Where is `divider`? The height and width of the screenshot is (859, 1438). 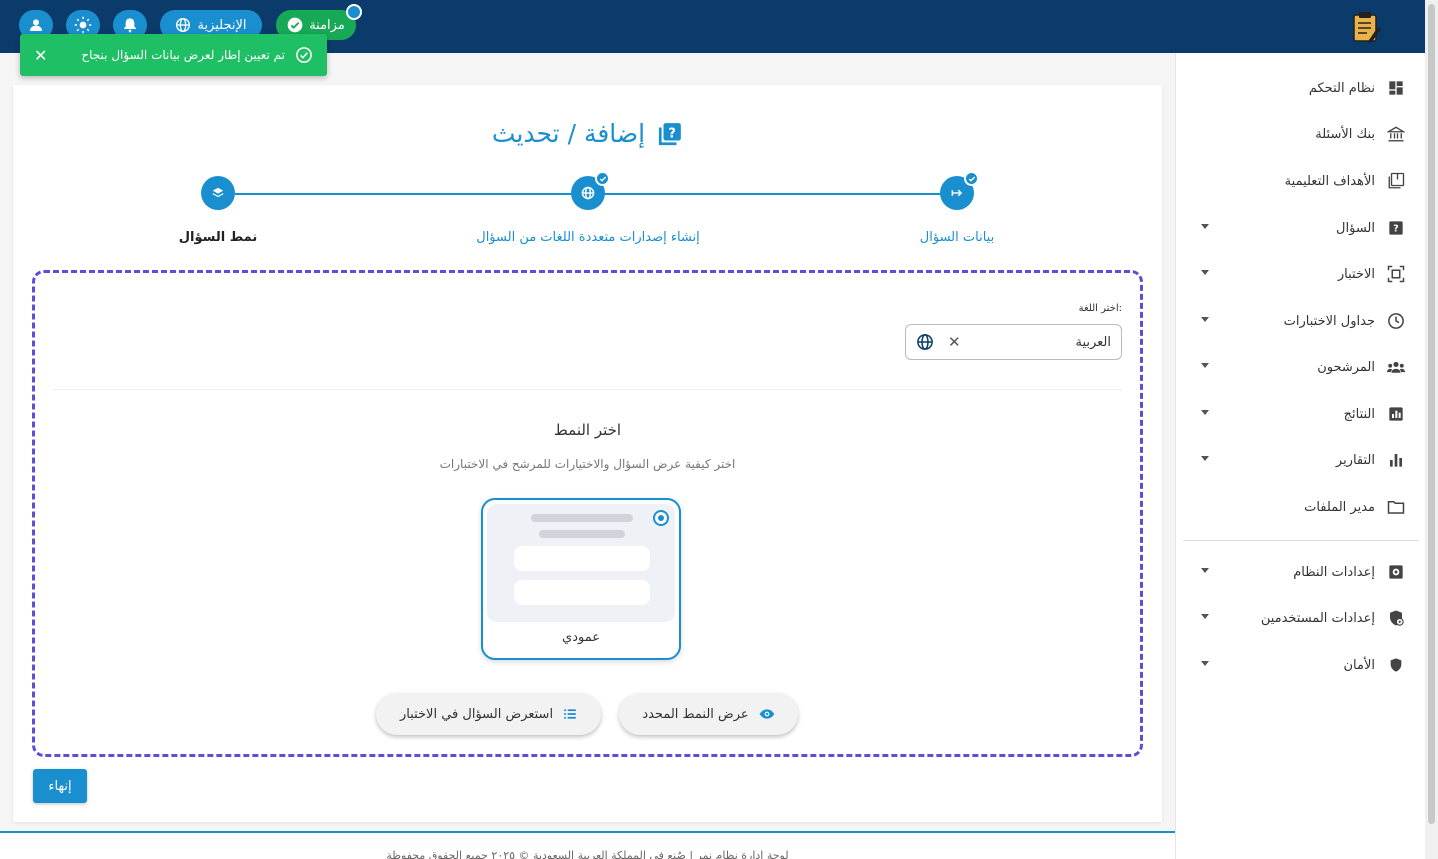 divider is located at coordinates (587, 389).